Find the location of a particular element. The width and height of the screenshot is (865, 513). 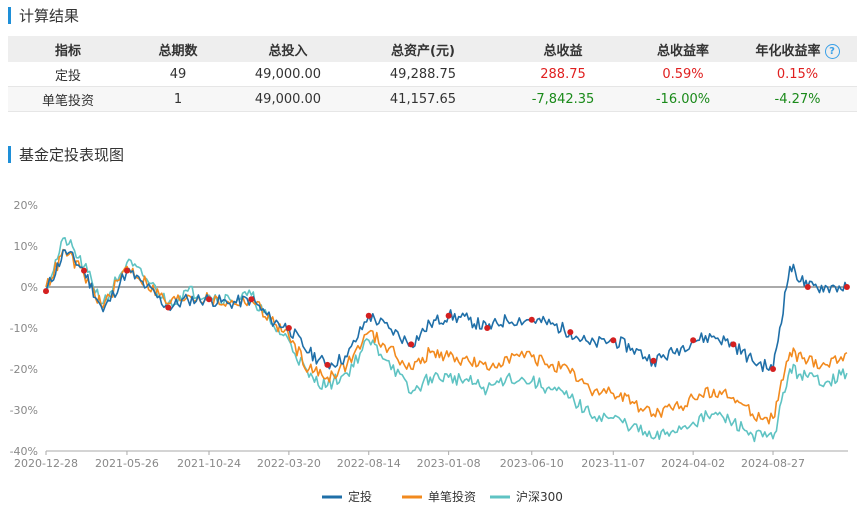

chart-legend: 定投 单笔投资 沪深300 is located at coordinates (442, 496).